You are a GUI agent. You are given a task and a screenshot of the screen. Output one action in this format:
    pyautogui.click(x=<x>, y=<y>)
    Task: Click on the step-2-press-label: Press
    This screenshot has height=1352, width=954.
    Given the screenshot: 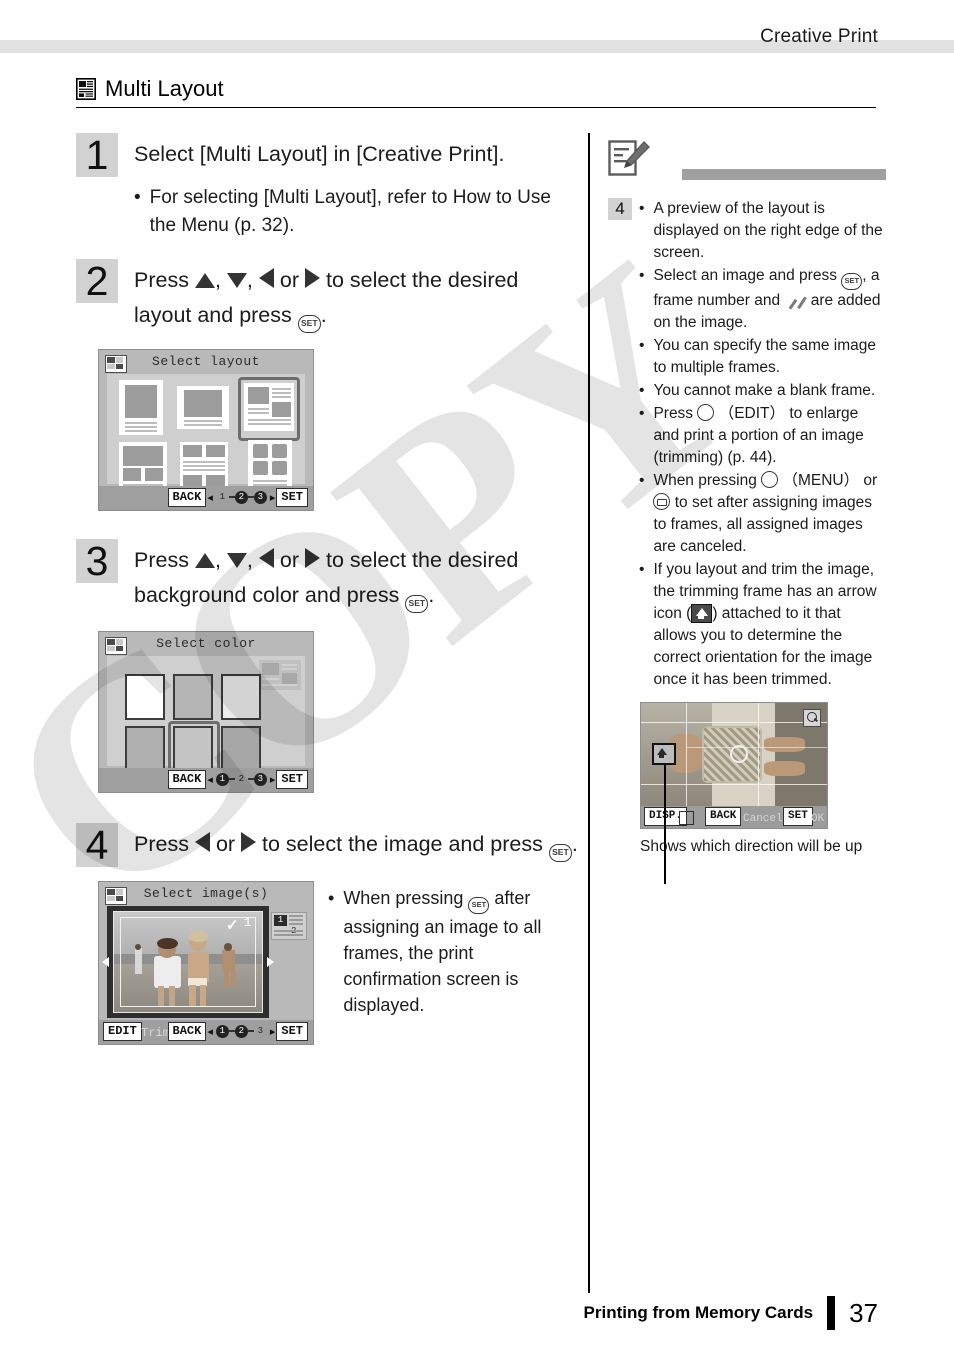 What is the action you would take?
    pyautogui.click(x=161, y=280)
    